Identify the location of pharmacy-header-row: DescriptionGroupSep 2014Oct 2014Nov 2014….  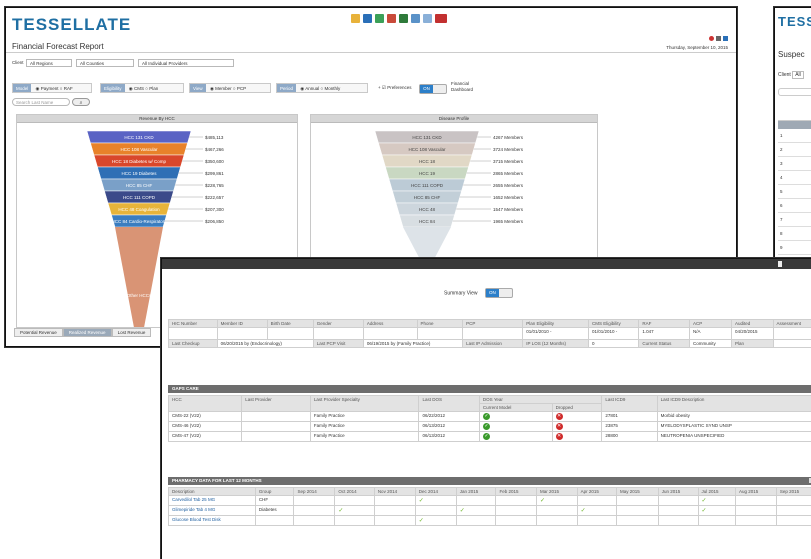
(490, 492).